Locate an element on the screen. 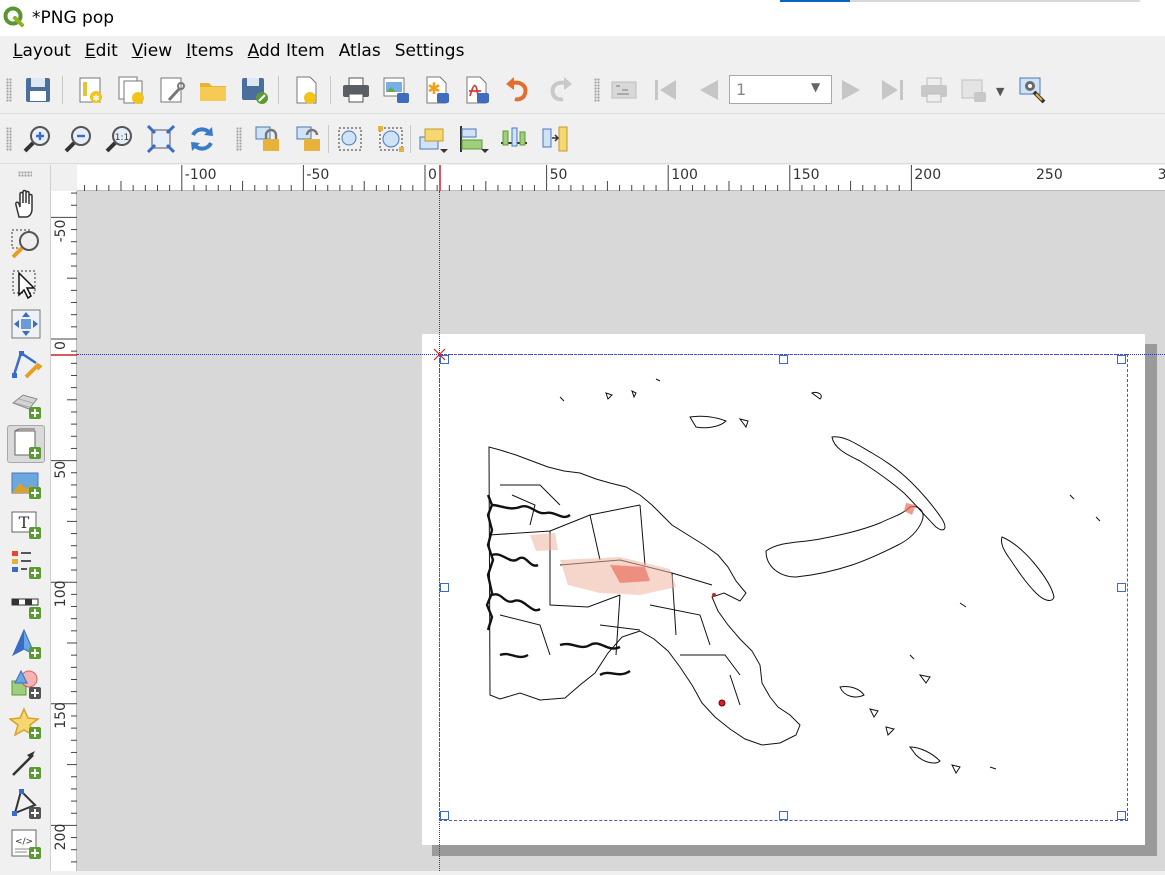  menu-items: Items is located at coordinates (210, 51).